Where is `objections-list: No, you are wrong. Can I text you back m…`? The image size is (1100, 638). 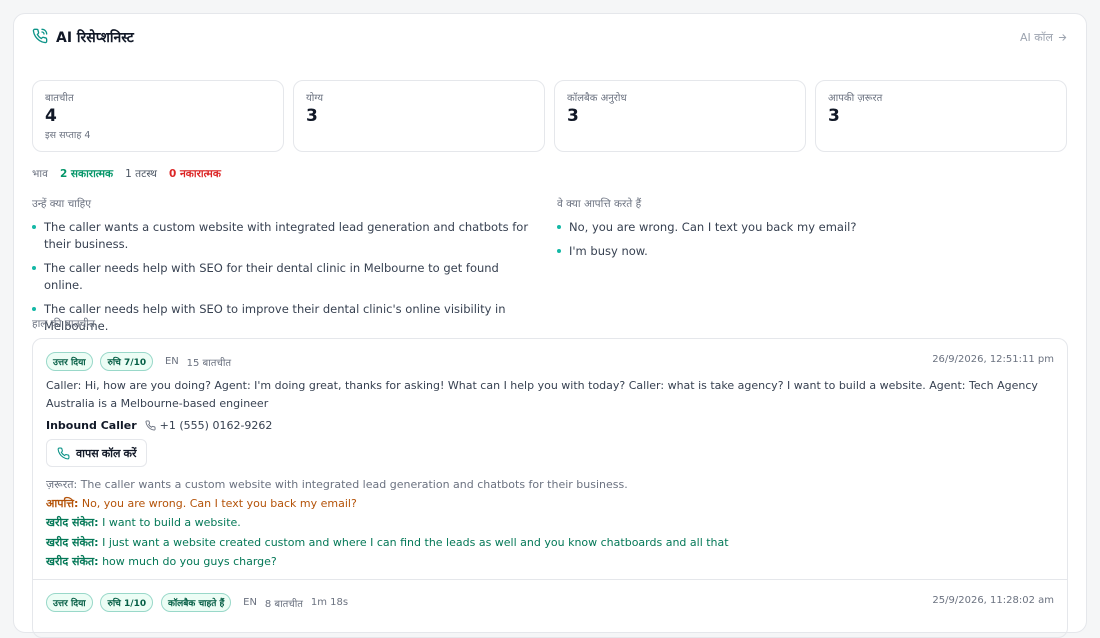 objections-list: No, you are wrong. Can I text you back m… is located at coordinates (807, 239).